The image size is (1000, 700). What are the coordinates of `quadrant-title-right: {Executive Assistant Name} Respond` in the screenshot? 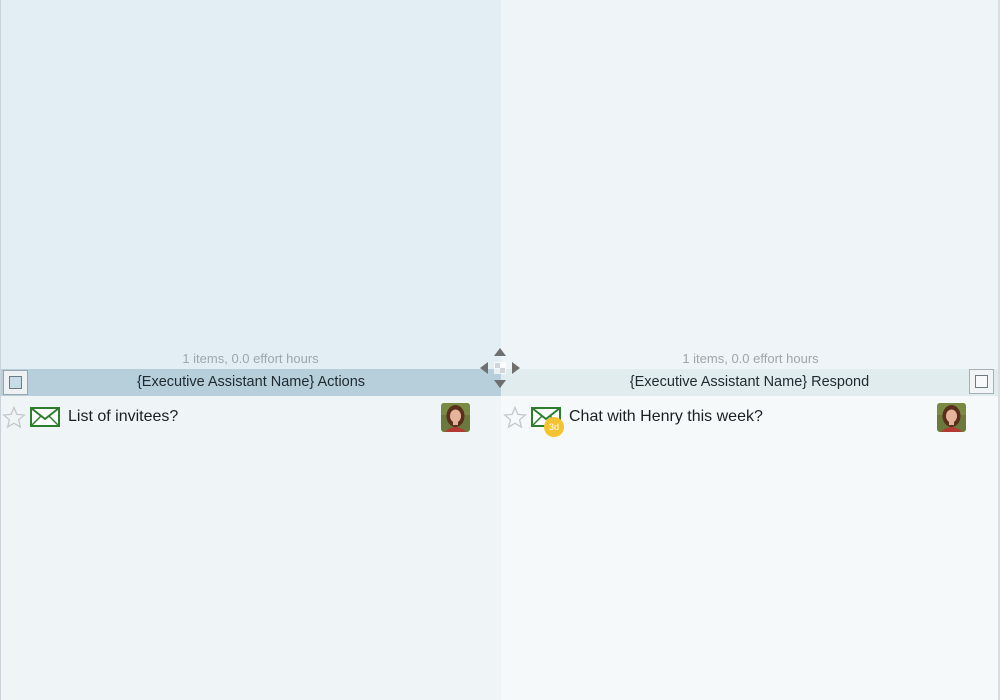 It's located at (749, 382).